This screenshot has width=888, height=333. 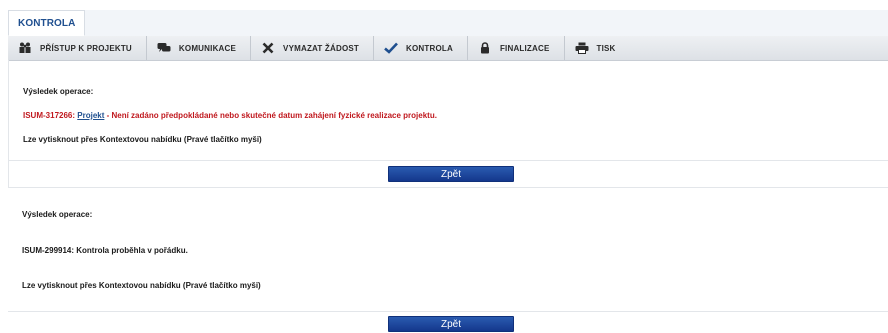 I want to click on toolbar-item-label: TISK, so click(x=606, y=48).